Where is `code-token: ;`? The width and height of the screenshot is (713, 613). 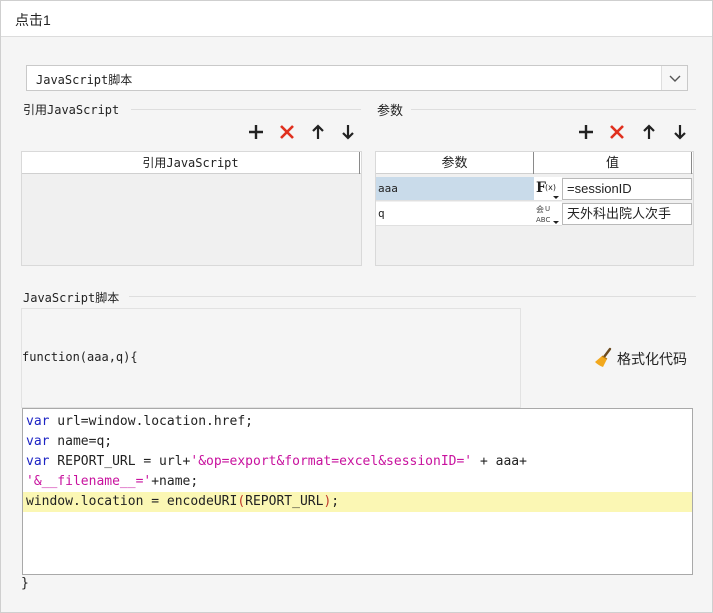 code-token: ; is located at coordinates (335, 501).